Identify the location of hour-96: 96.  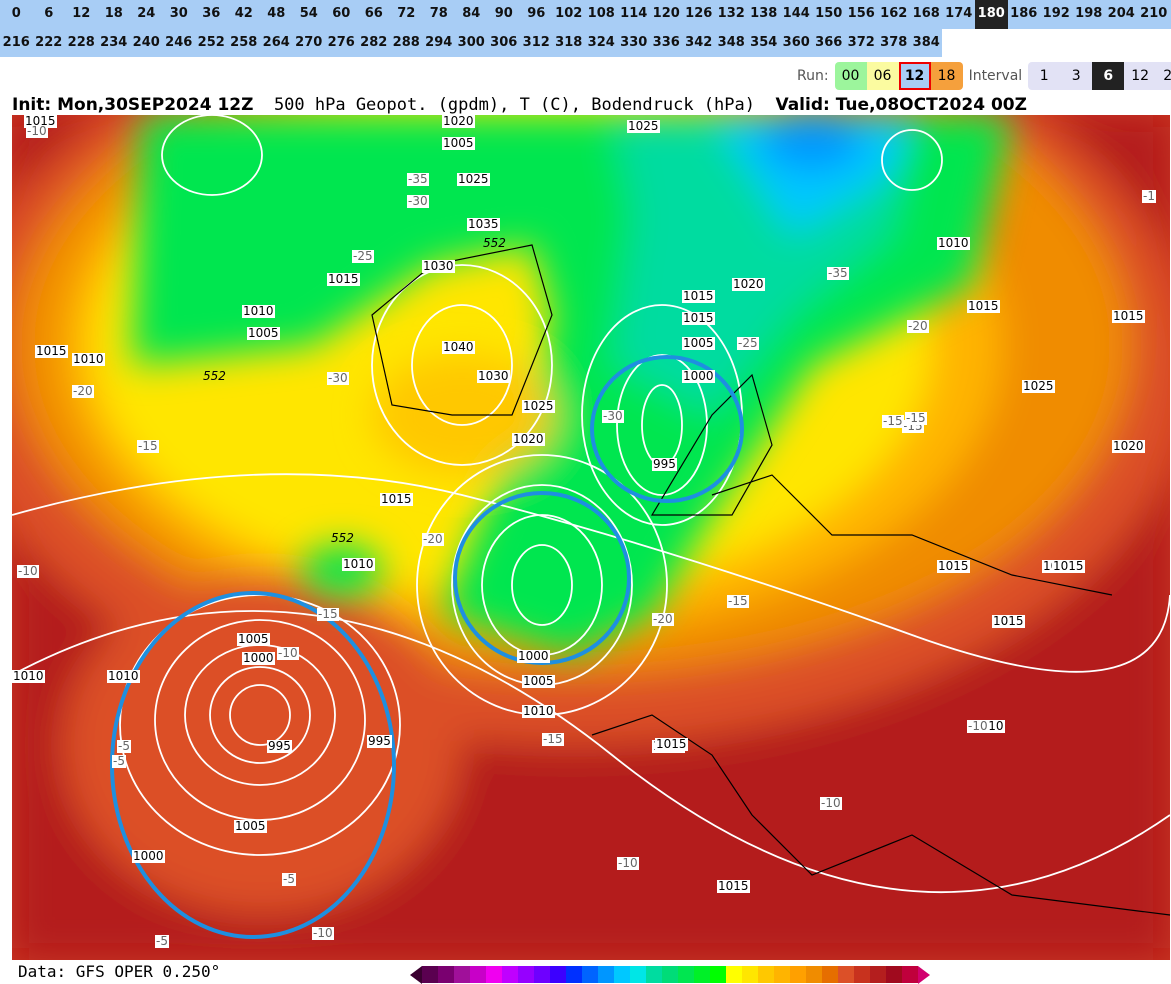
(536, 14).